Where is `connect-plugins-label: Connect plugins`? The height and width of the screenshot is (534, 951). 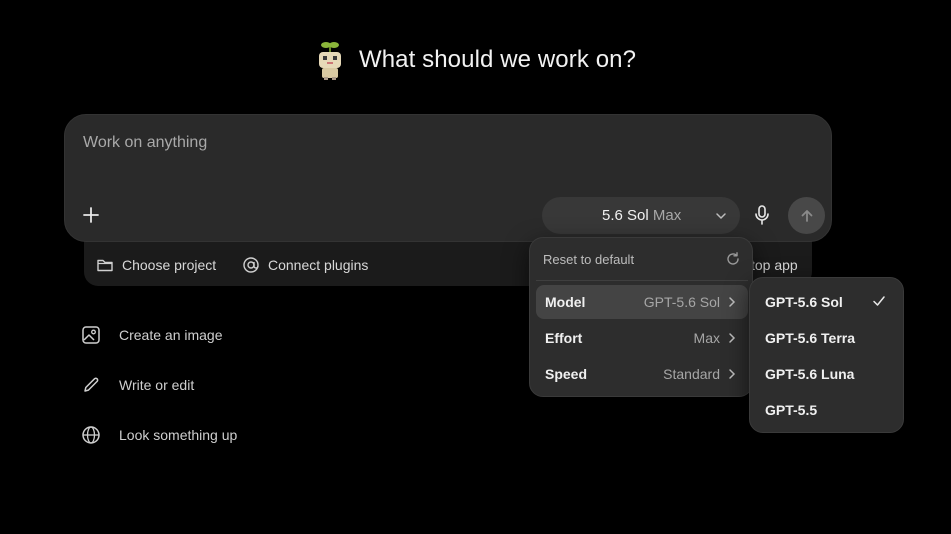
connect-plugins-label: Connect plugins is located at coordinates (318, 265).